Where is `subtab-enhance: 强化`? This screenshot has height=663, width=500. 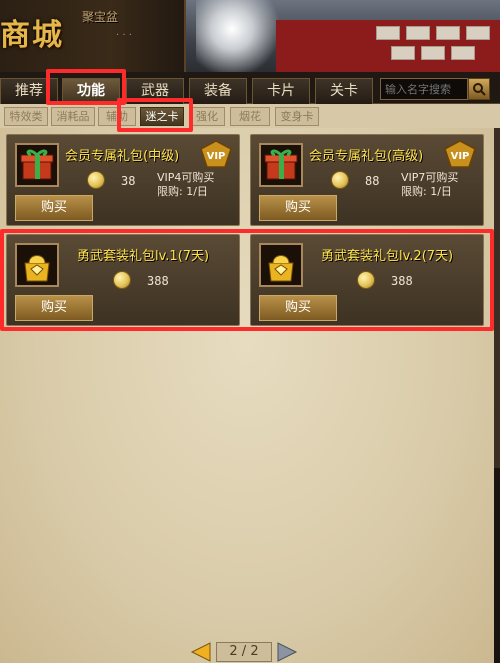 subtab-enhance: 强化 is located at coordinates (207, 116).